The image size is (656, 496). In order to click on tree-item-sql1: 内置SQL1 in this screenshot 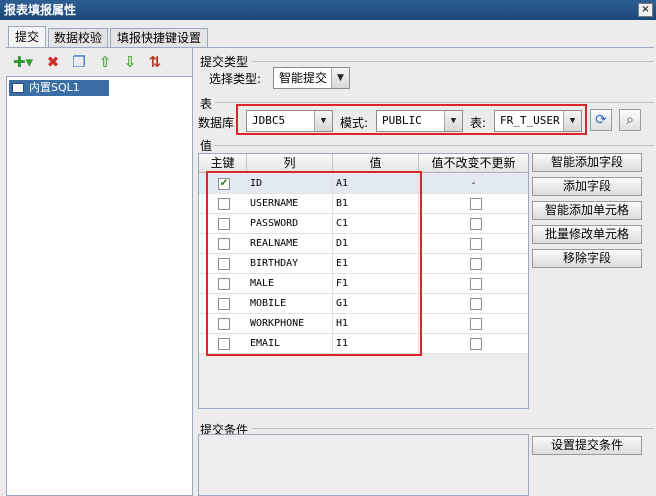, I will do `click(59, 88)`.